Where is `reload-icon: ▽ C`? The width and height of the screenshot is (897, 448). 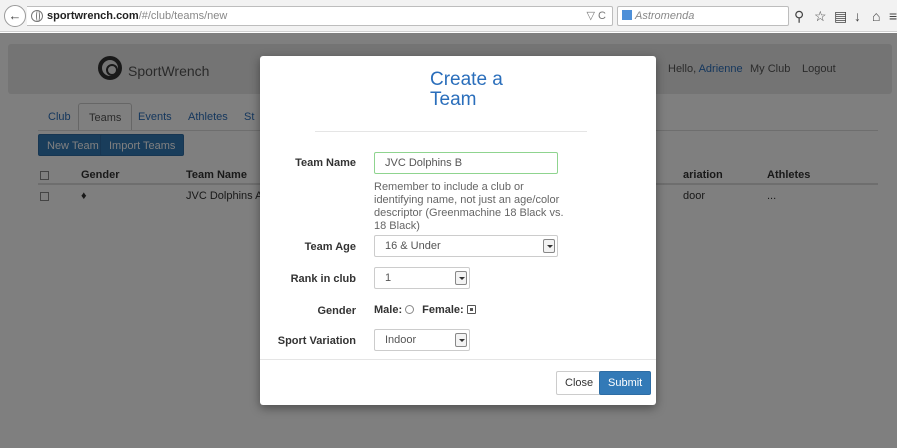 reload-icon: ▽ C is located at coordinates (596, 15).